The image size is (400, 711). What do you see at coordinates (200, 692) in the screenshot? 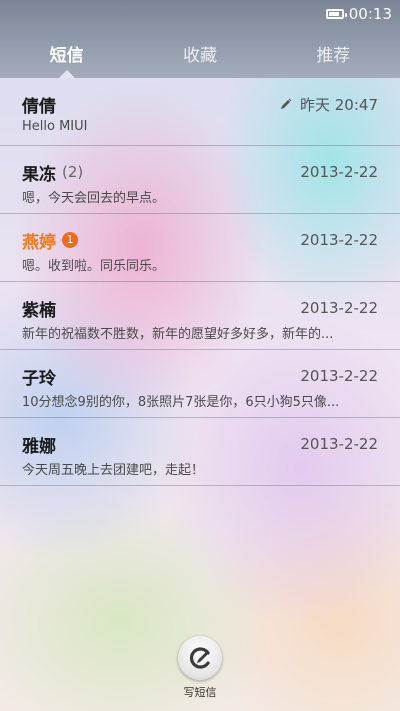
I see `compose-label: 写短信` at bounding box center [200, 692].